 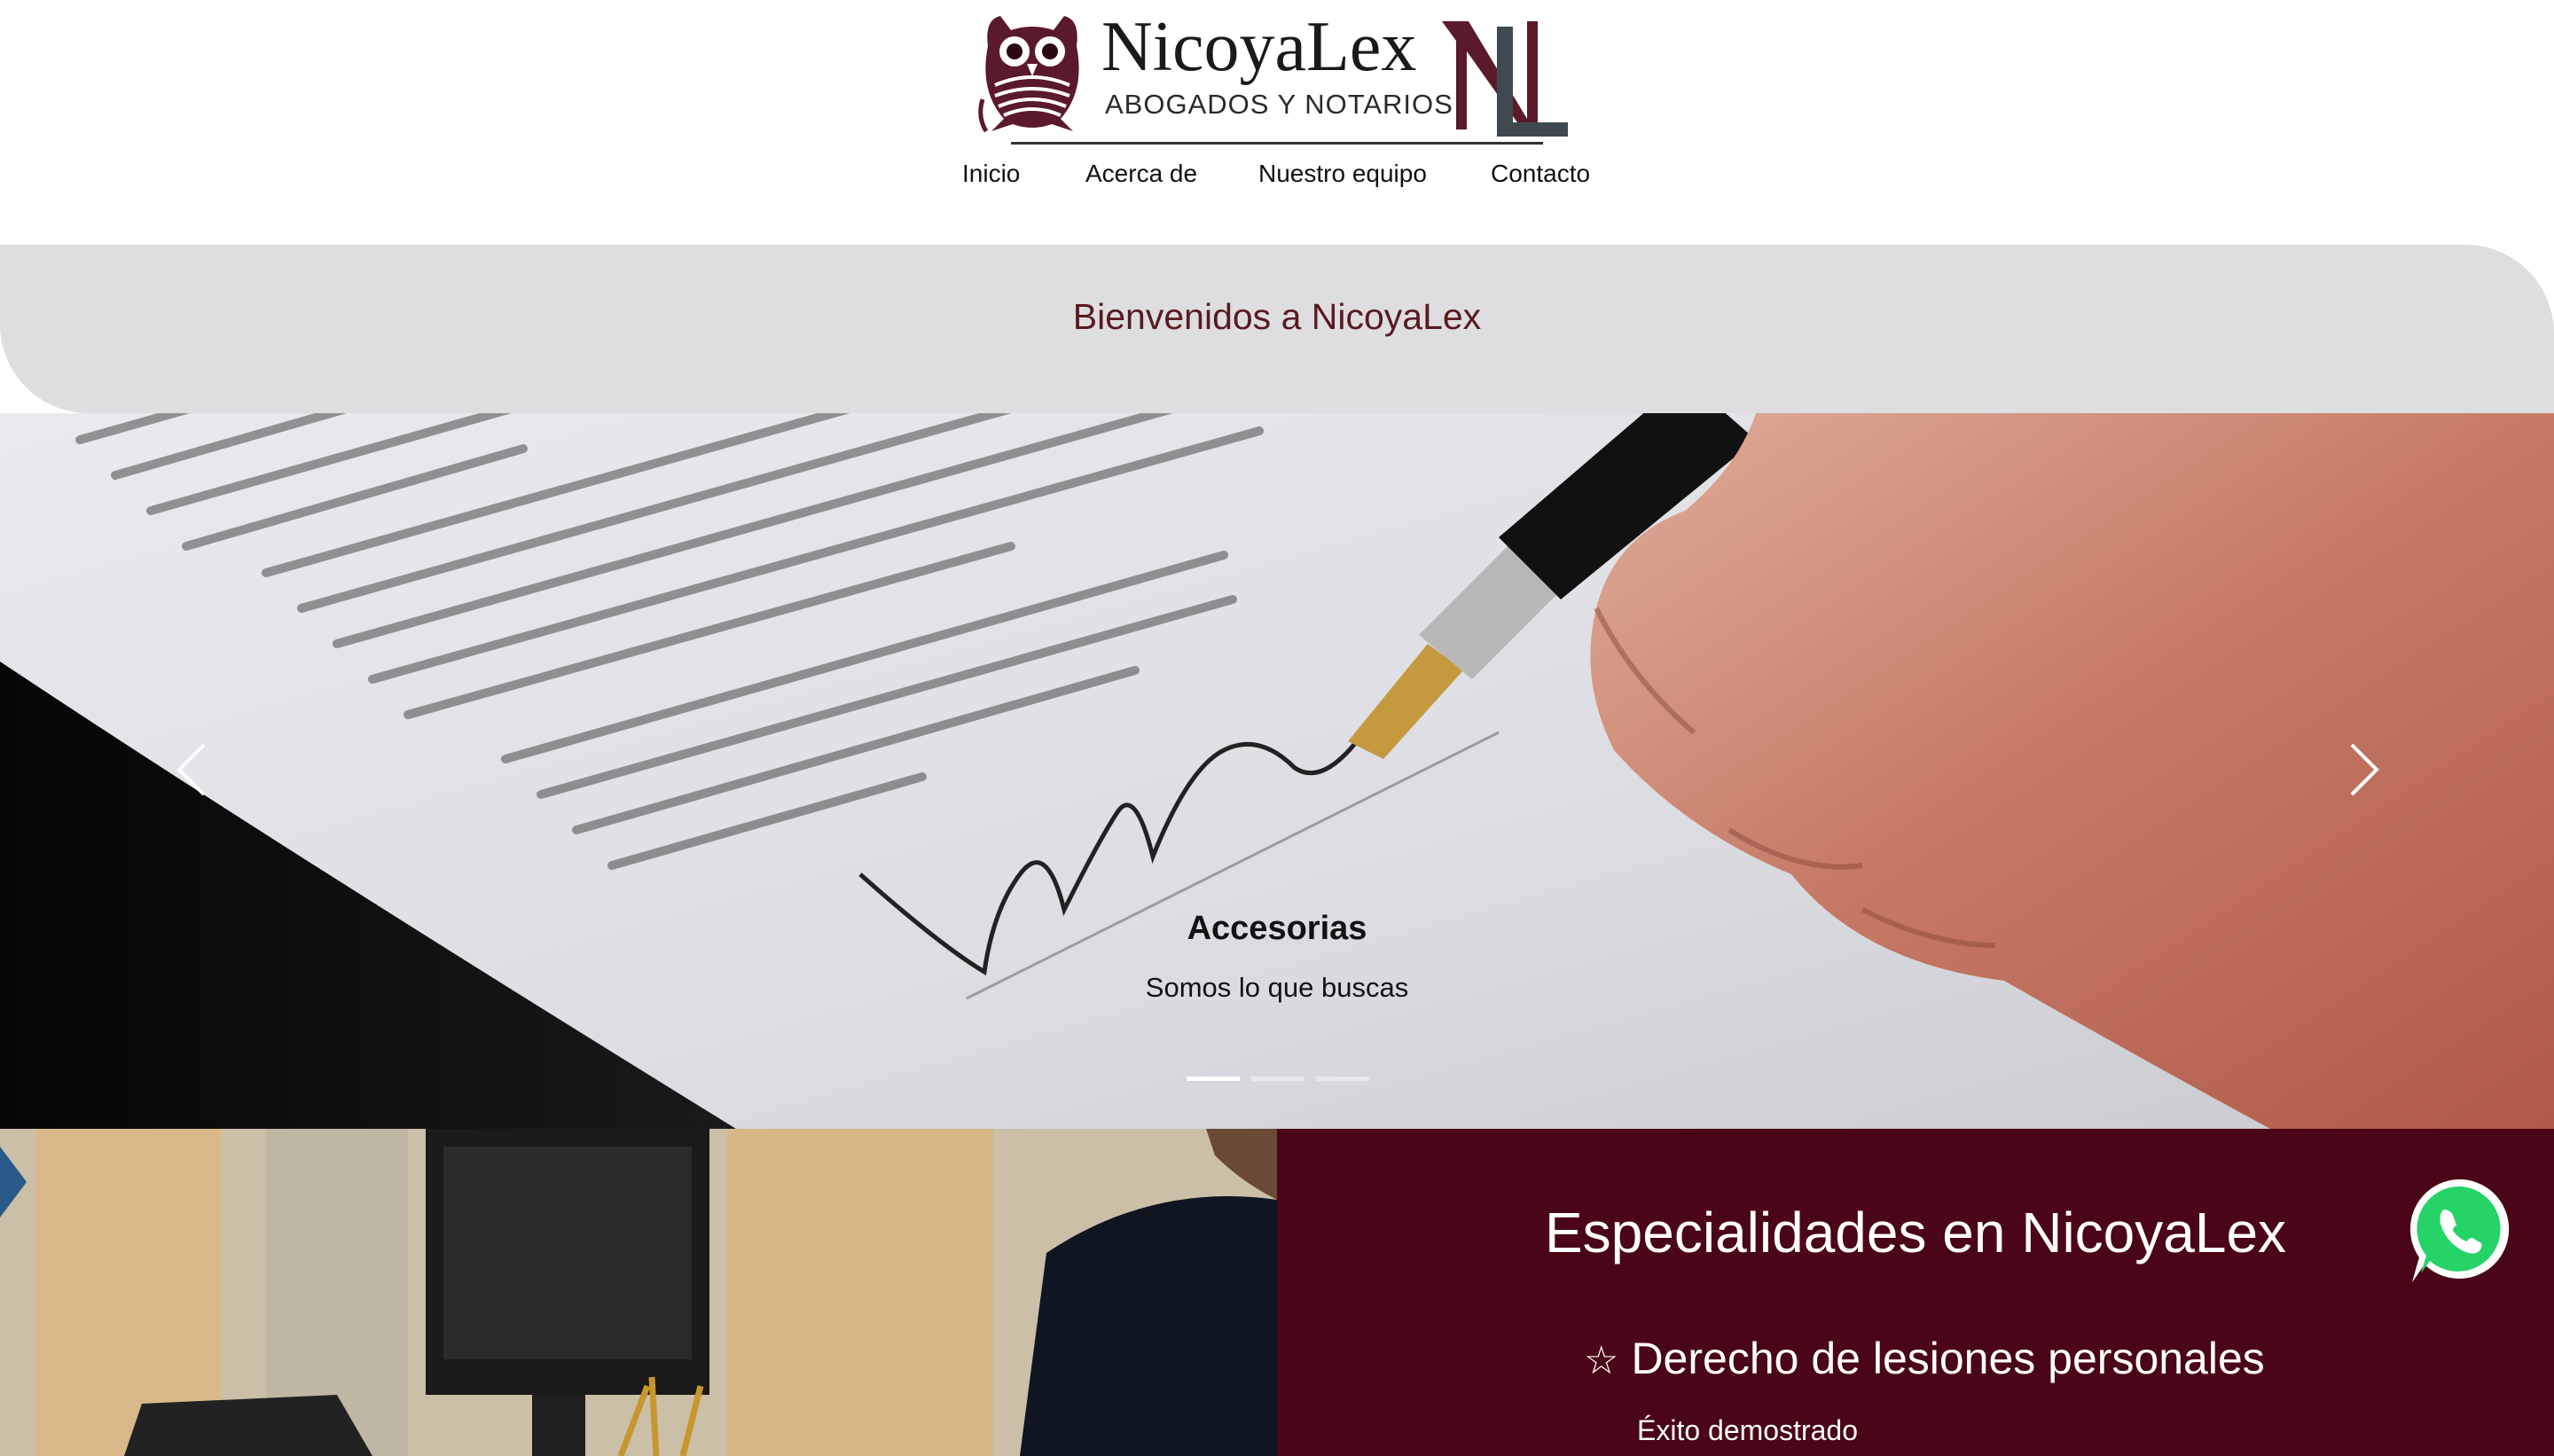 I want to click on site-logo: NicoyaLex ABOGADOS Y NOTARIOS, so click(x=1277, y=77).